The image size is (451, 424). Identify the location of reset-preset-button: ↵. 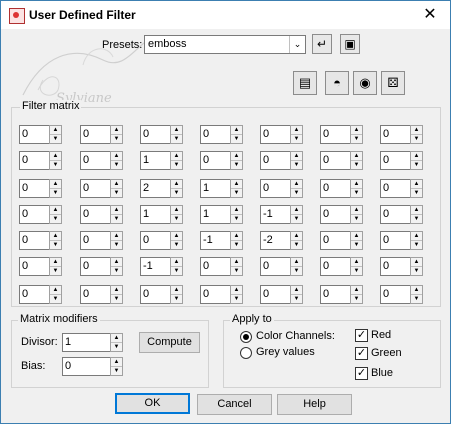
(322, 44).